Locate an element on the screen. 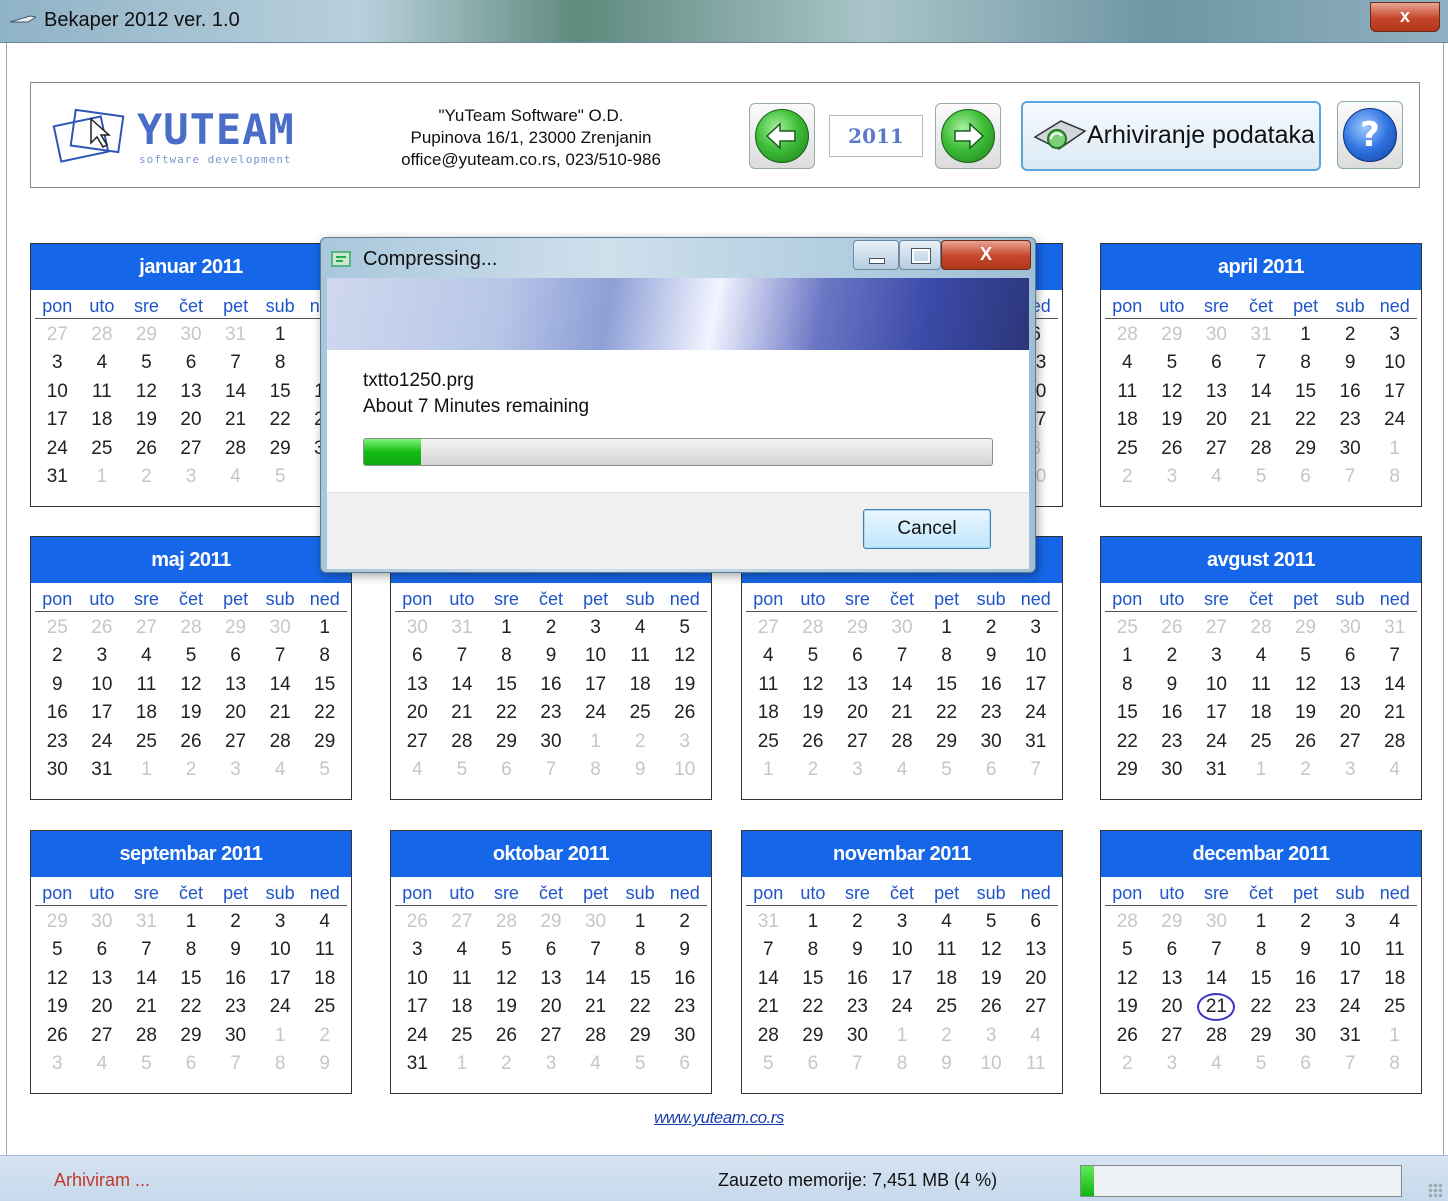 The width and height of the screenshot is (1448, 1201). day-cell: 11 is located at coordinates (146, 685).